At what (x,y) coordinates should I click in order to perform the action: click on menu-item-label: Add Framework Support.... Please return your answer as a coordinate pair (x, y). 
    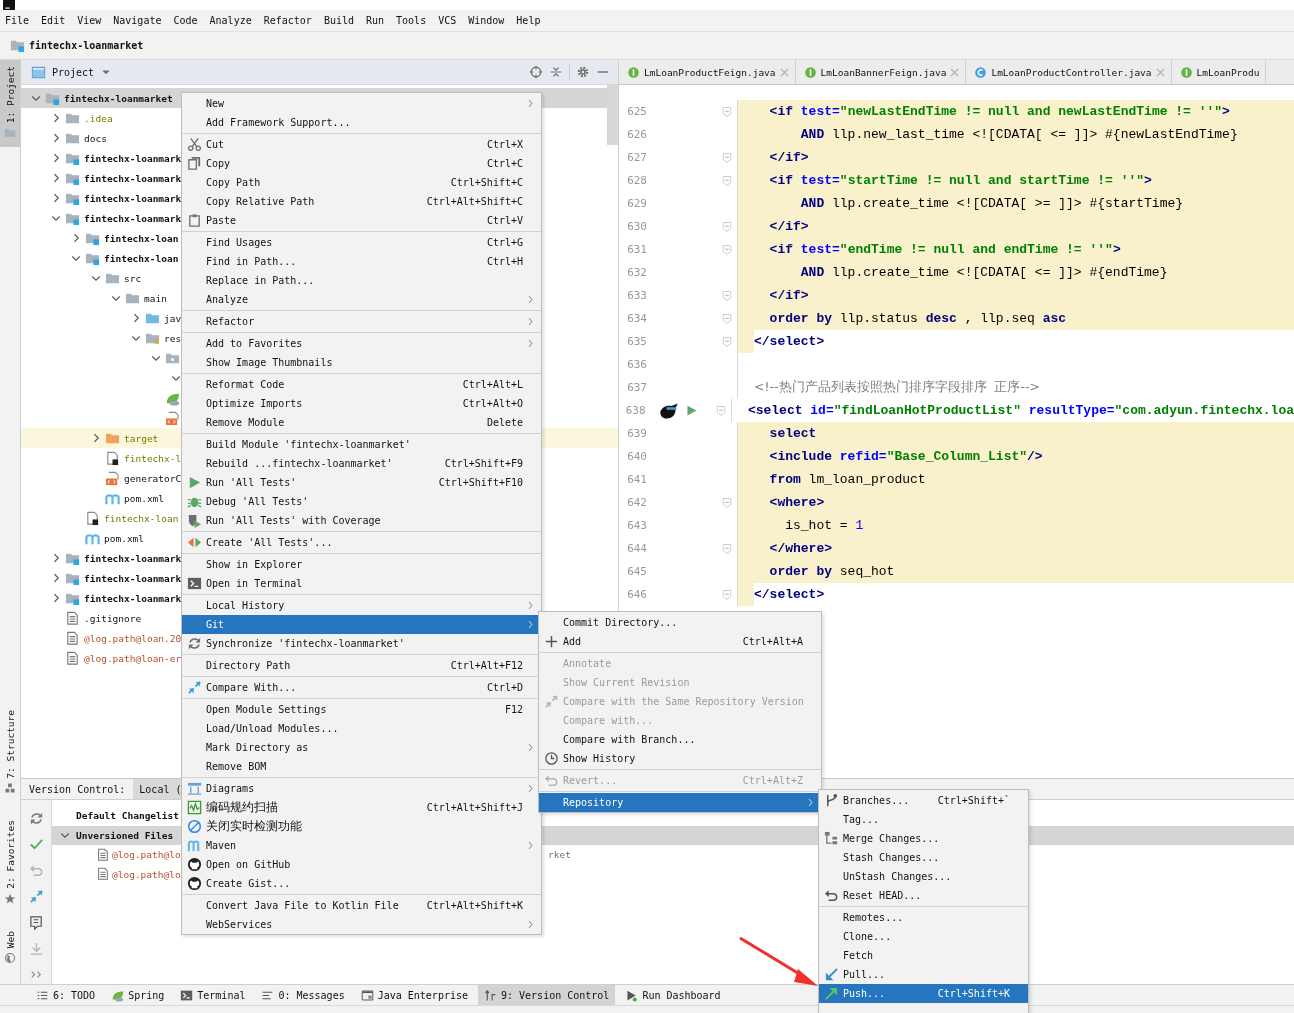
    Looking at the image, I should click on (279, 122).